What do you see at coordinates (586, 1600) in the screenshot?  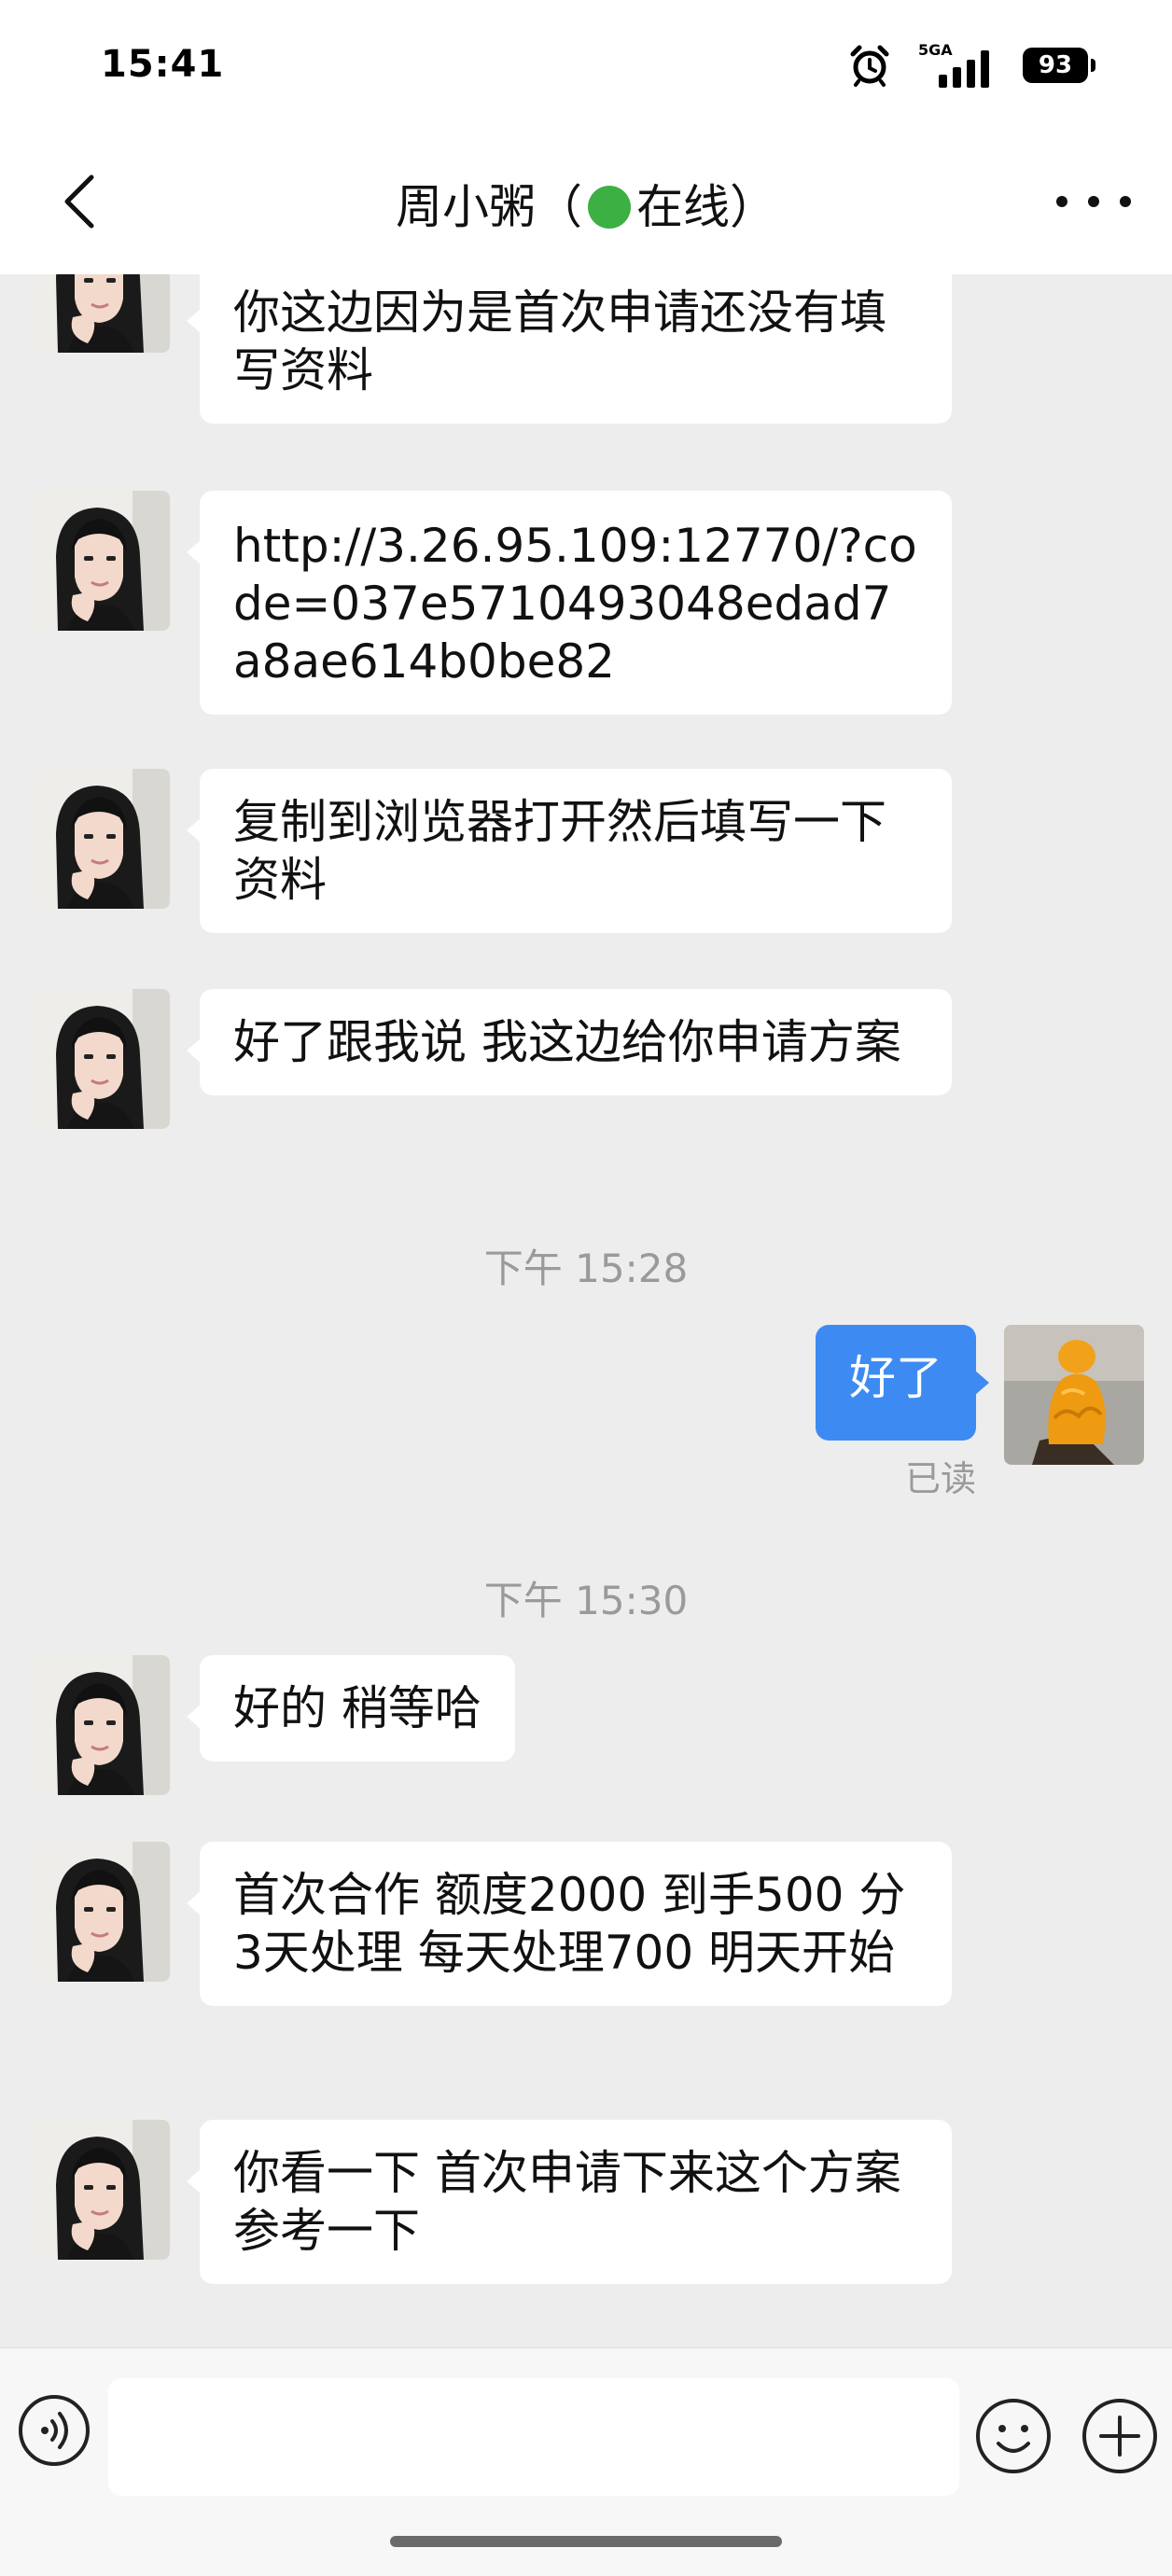 I see `message-timestamp: 下午 15:30` at bounding box center [586, 1600].